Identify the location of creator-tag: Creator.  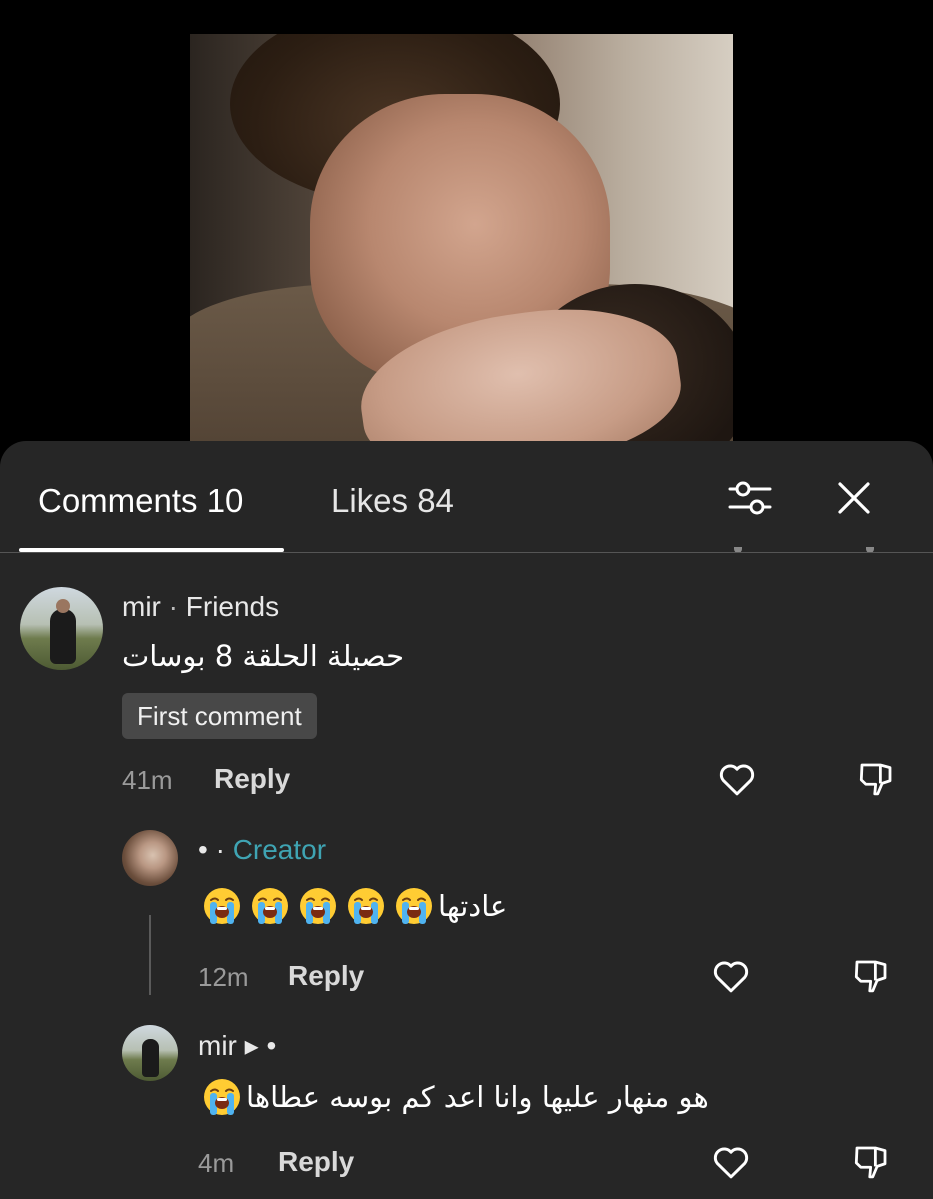
(279, 849).